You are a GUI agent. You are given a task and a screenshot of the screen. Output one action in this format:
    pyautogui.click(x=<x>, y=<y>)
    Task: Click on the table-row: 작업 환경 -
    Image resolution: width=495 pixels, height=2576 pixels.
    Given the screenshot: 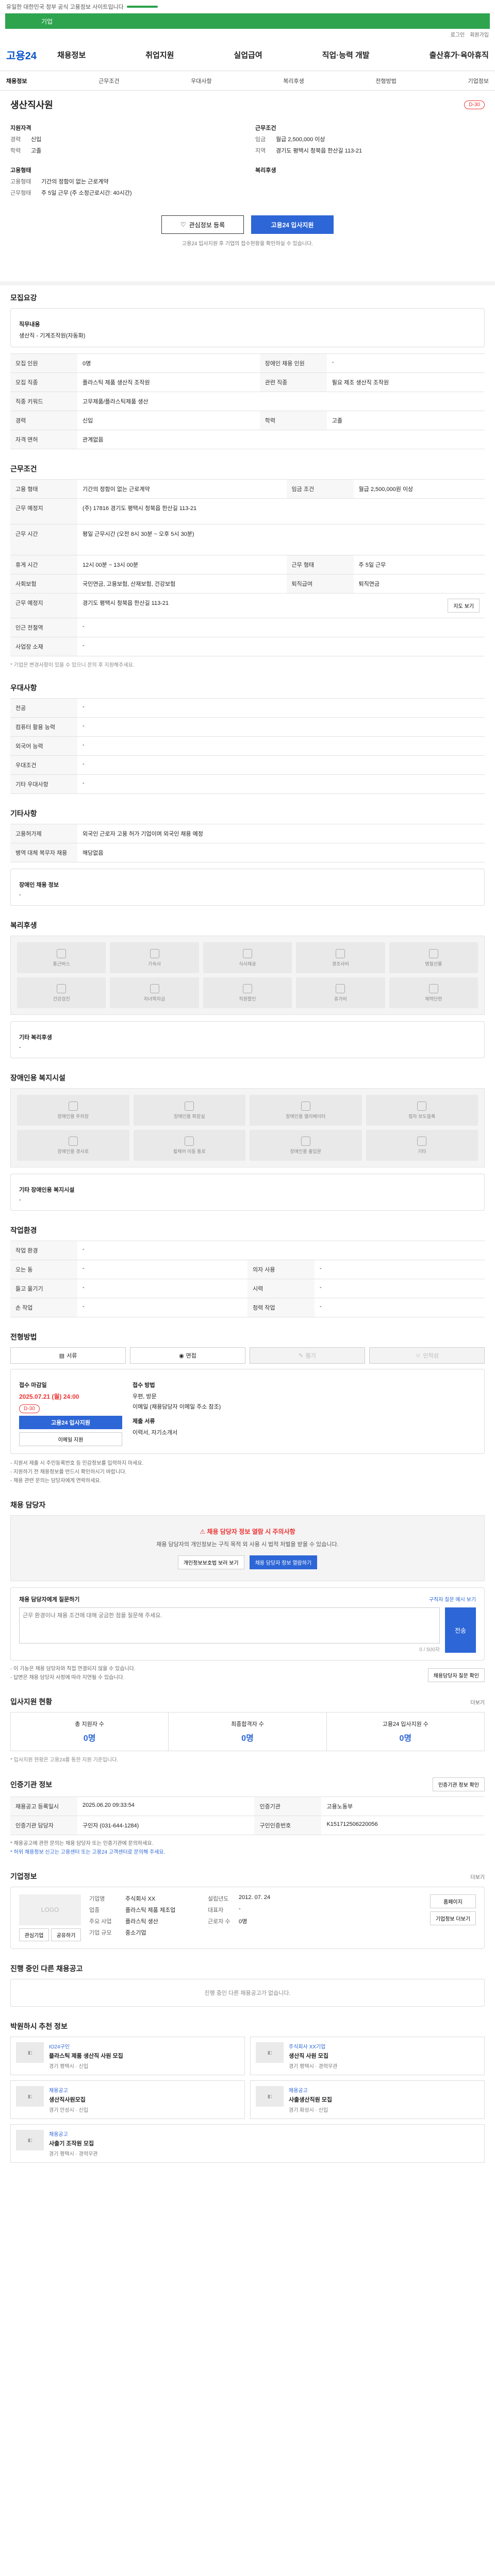 What is the action you would take?
    pyautogui.click(x=247, y=1250)
    